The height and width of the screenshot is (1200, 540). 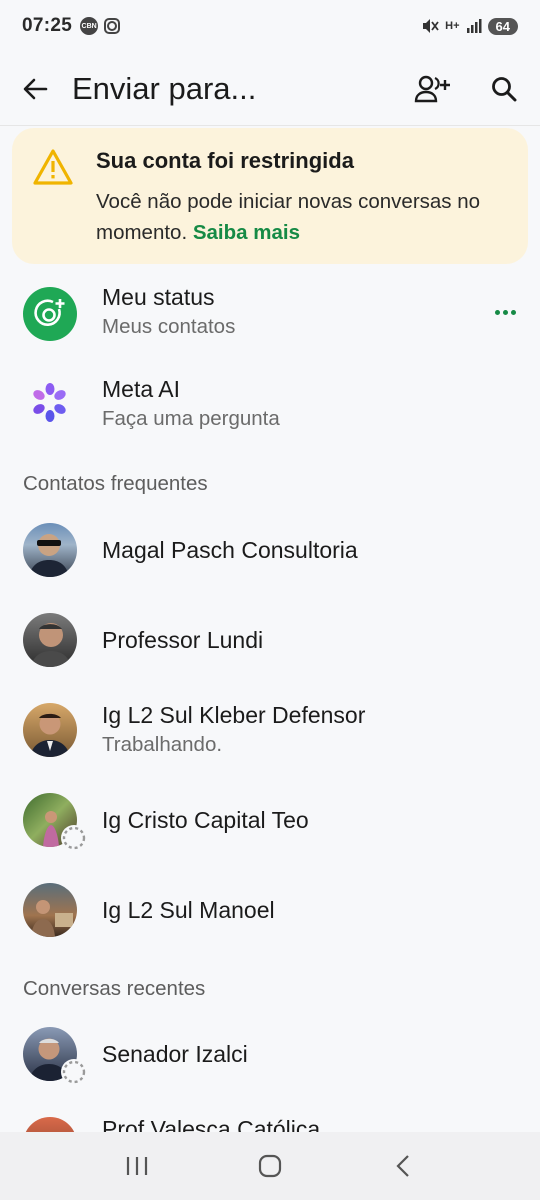 I want to click on contact-name: Meu status, so click(x=158, y=297).